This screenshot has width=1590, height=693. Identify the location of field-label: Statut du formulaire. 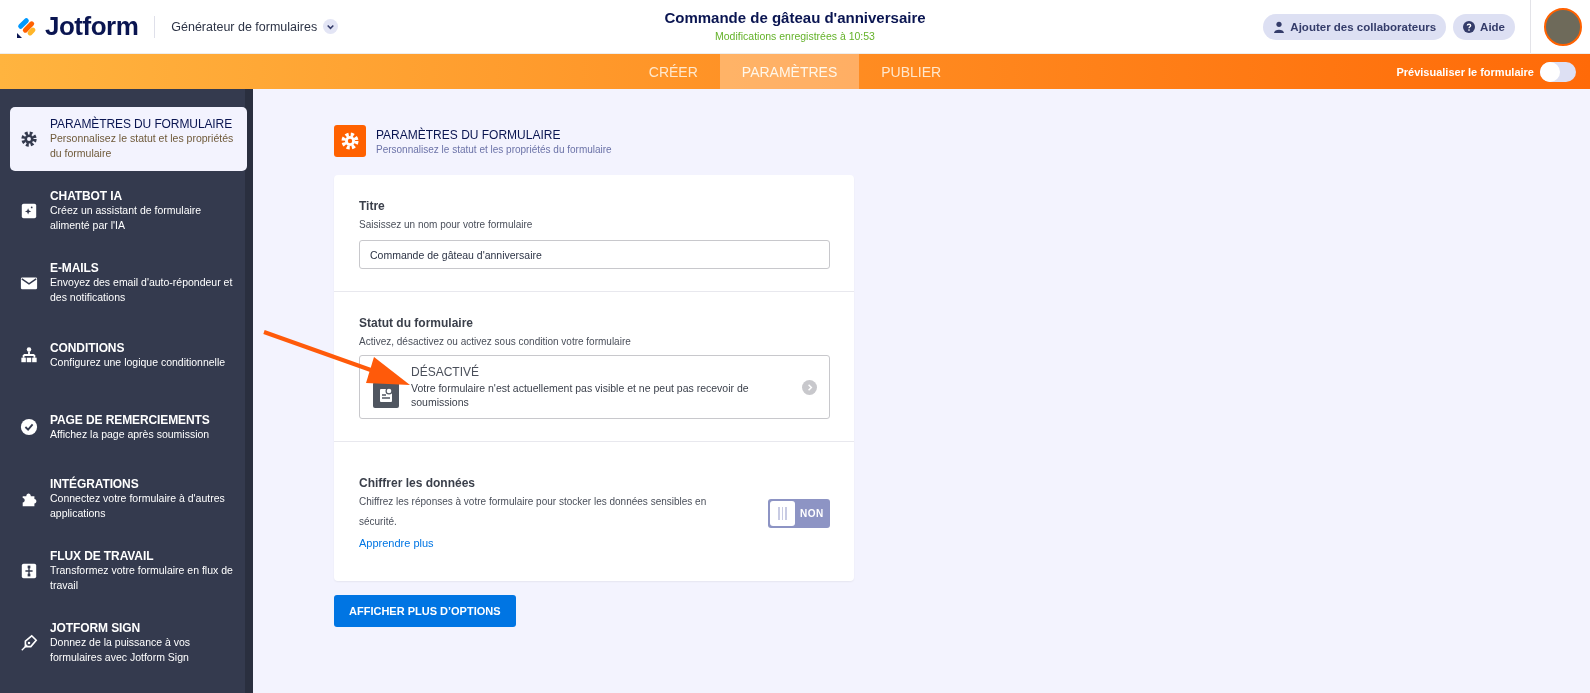
(416, 323).